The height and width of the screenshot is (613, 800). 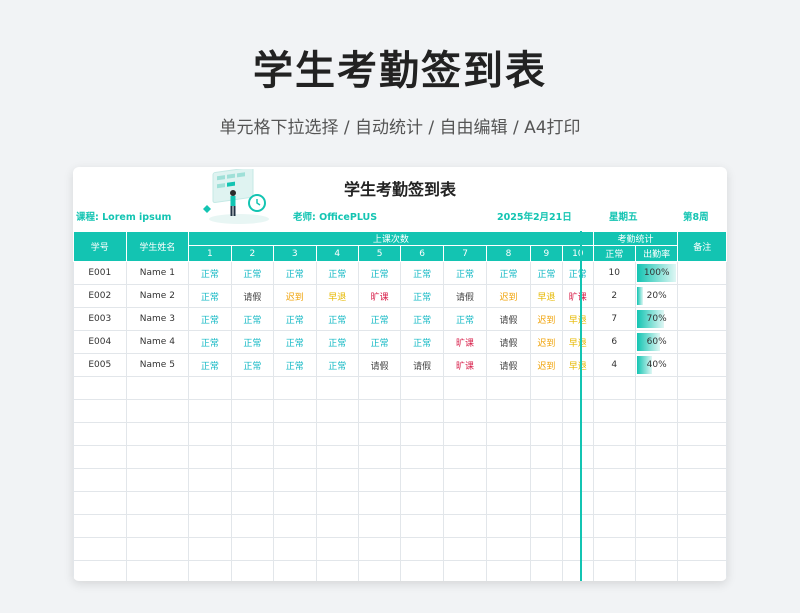 What do you see at coordinates (614, 319) in the screenshot?
I see `normal-count-cell: 7` at bounding box center [614, 319].